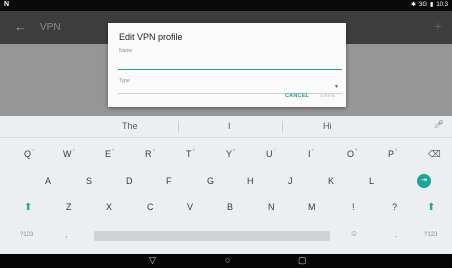  I want to click on home-nav-icon: ○, so click(227, 260).